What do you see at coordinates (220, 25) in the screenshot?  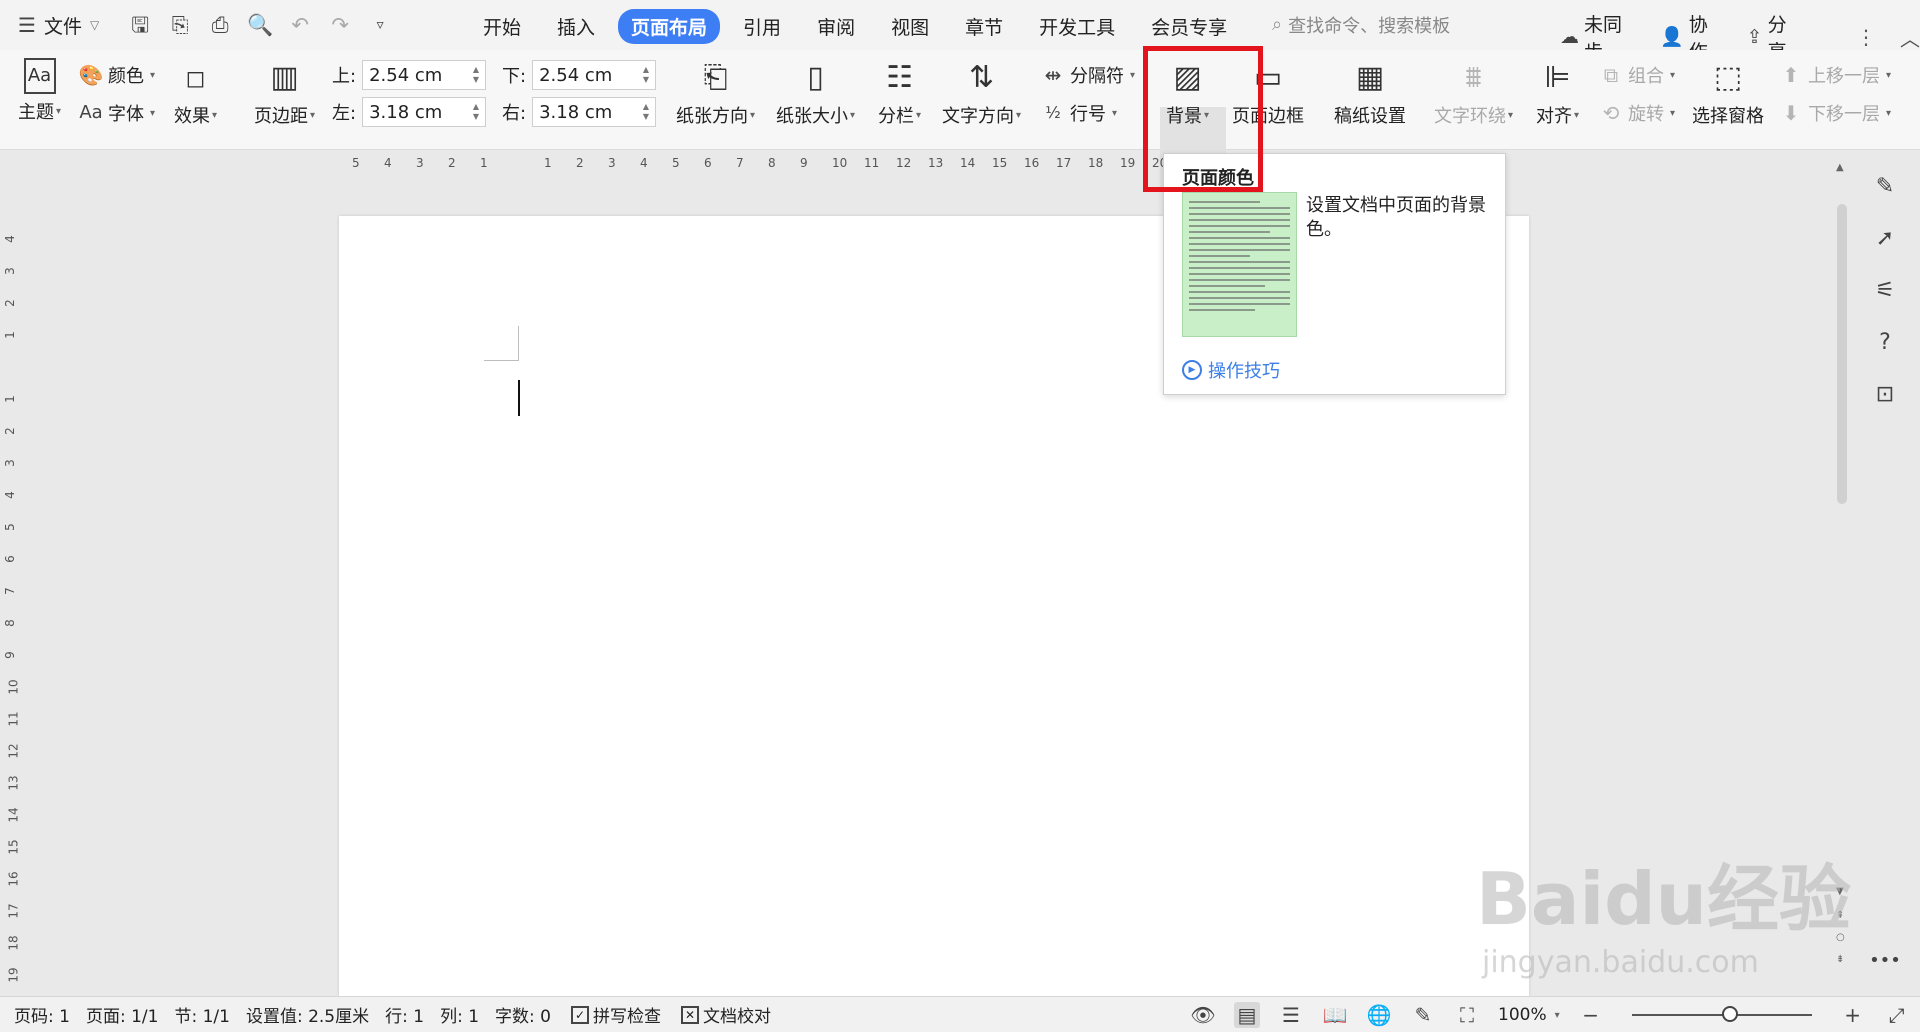 I see `print-icon: ⎙` at bounding box center [220, 25].